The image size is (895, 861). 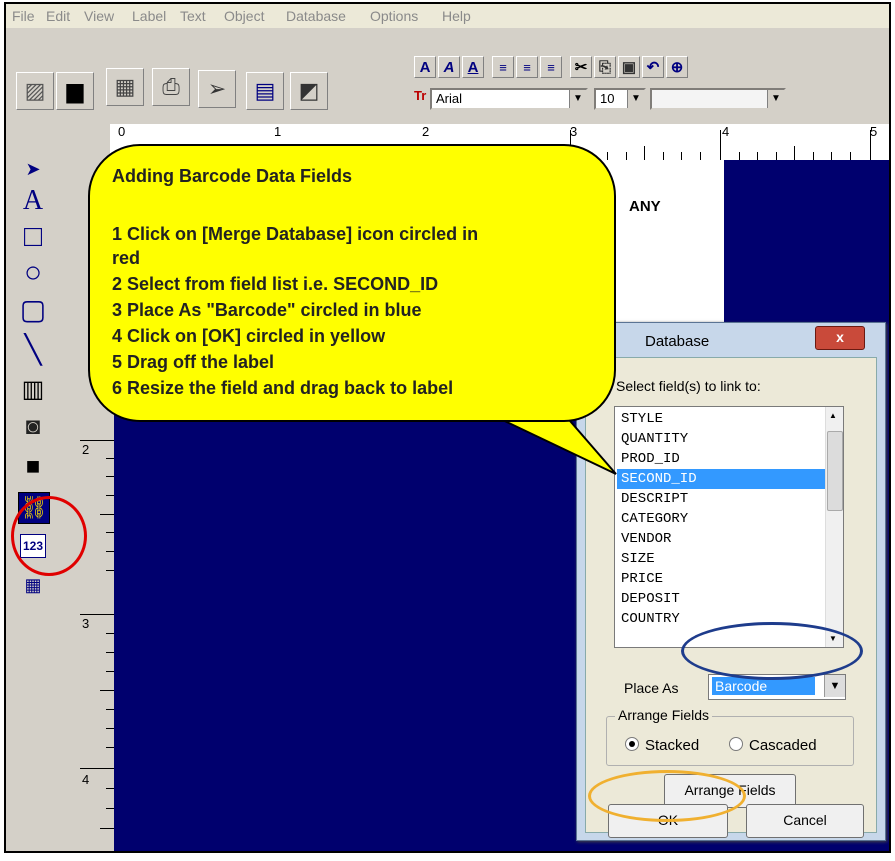 What do you see at coordinates (33, 349) in the screenshot?
I see `line-icon: ╲` at bounding box center [33, 349].